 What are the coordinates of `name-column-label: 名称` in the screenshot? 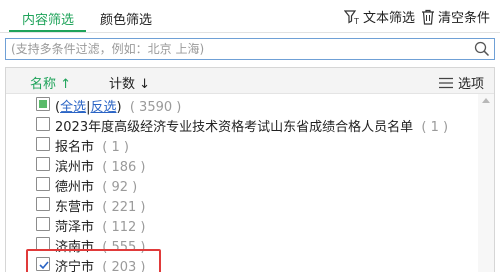 It's located at (43, 84).